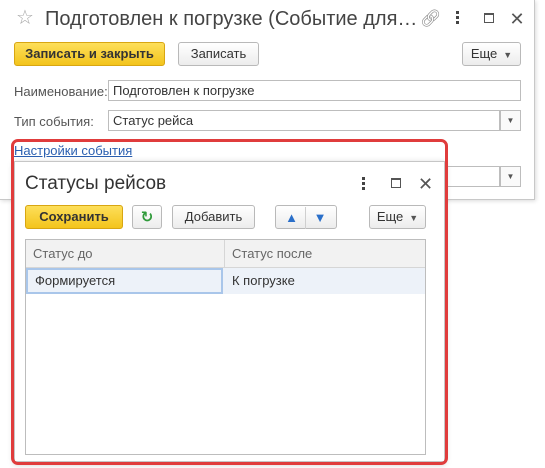  What do you see at coordinates (314, 90) in the screenshot?
I see `name-field: Подготовлен к погрузке` at bounding box center [314, 90].